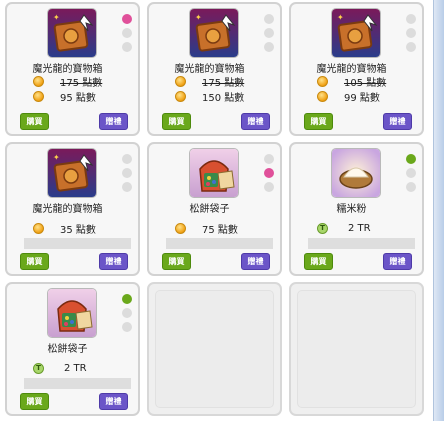 The image size is (444, 421). Describe the element at coordinates (351, 209) in the screenshot. I see `item-name: 糯米粉` at that location.